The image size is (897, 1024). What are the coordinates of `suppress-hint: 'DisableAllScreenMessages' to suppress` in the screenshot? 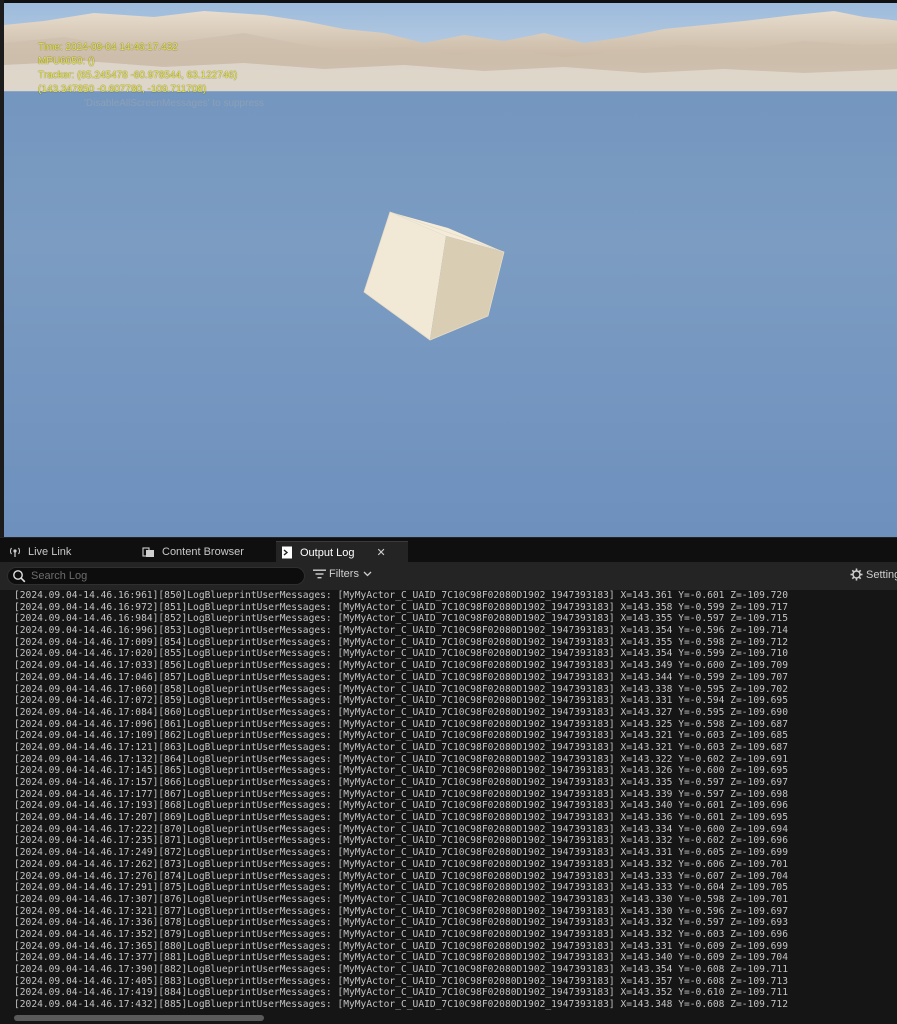 It's located at (174, 103).